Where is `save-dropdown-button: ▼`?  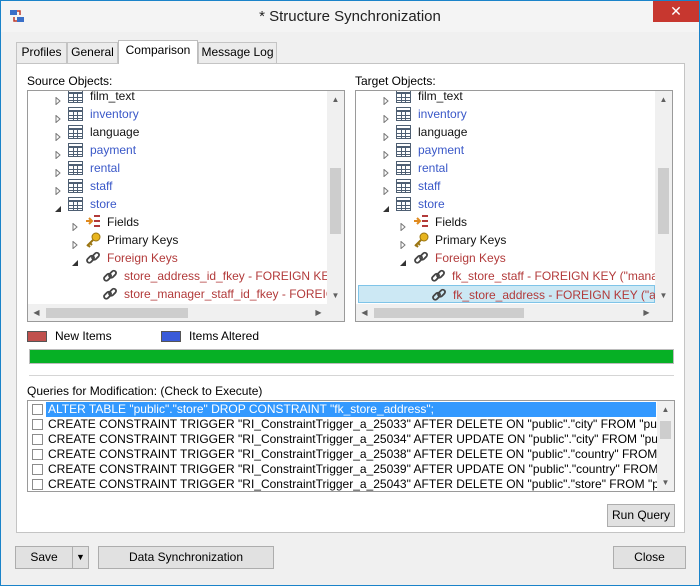
save-dropdown-button: ▼ is located at coordinates (80, 557).